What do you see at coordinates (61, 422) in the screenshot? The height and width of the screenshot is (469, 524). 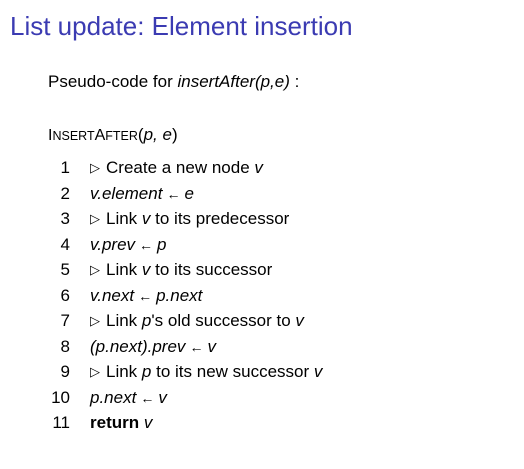 I see `line-number: 11` at bounding box center [61, 422].